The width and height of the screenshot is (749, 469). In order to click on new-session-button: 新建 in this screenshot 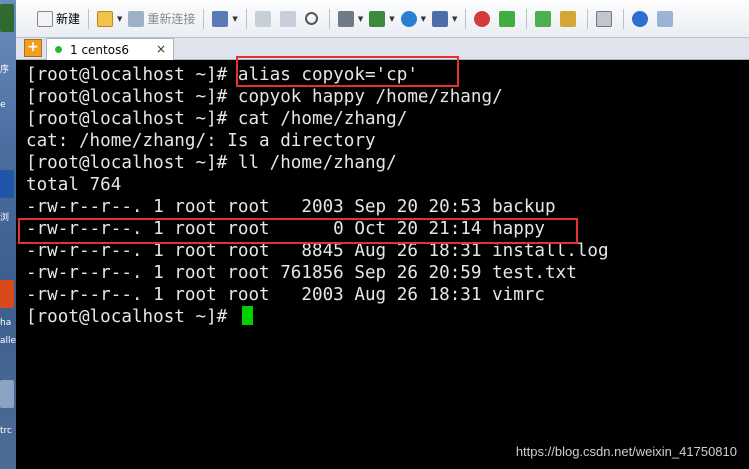, I will do `click(58, 19)`.